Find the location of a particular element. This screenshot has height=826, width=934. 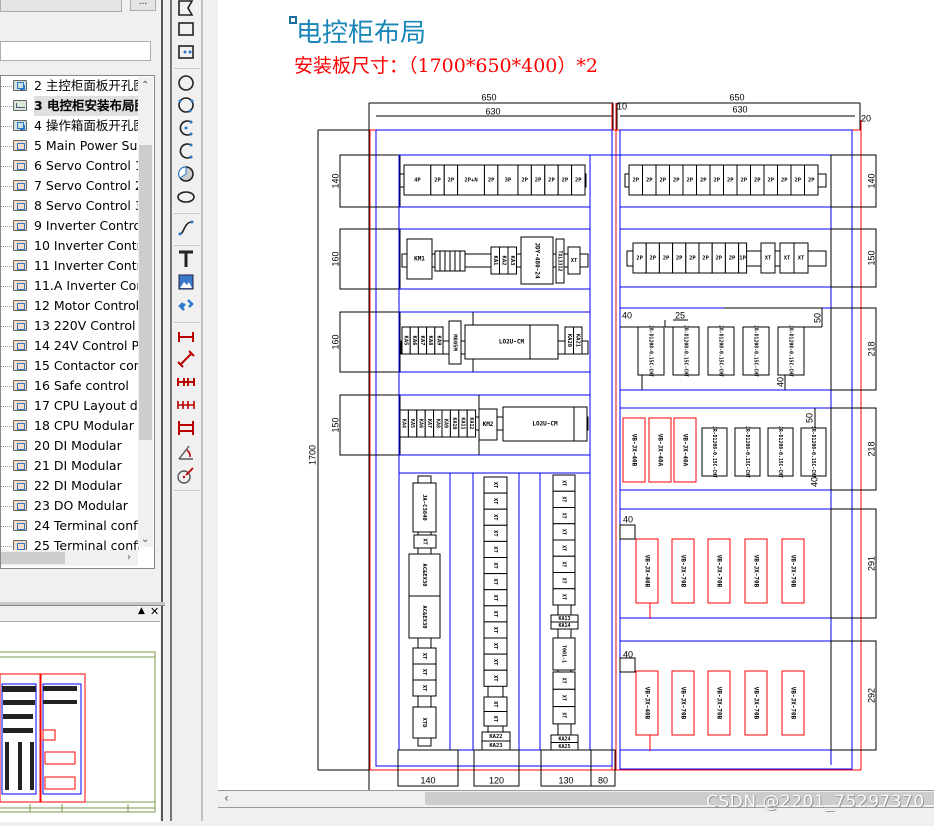

link-icon is located at coordinates (186, 305).